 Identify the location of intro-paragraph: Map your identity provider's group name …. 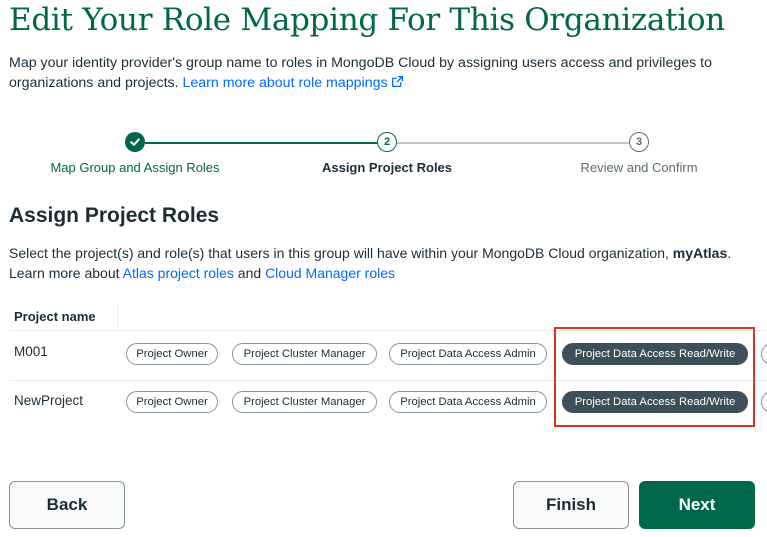
(384, 73).